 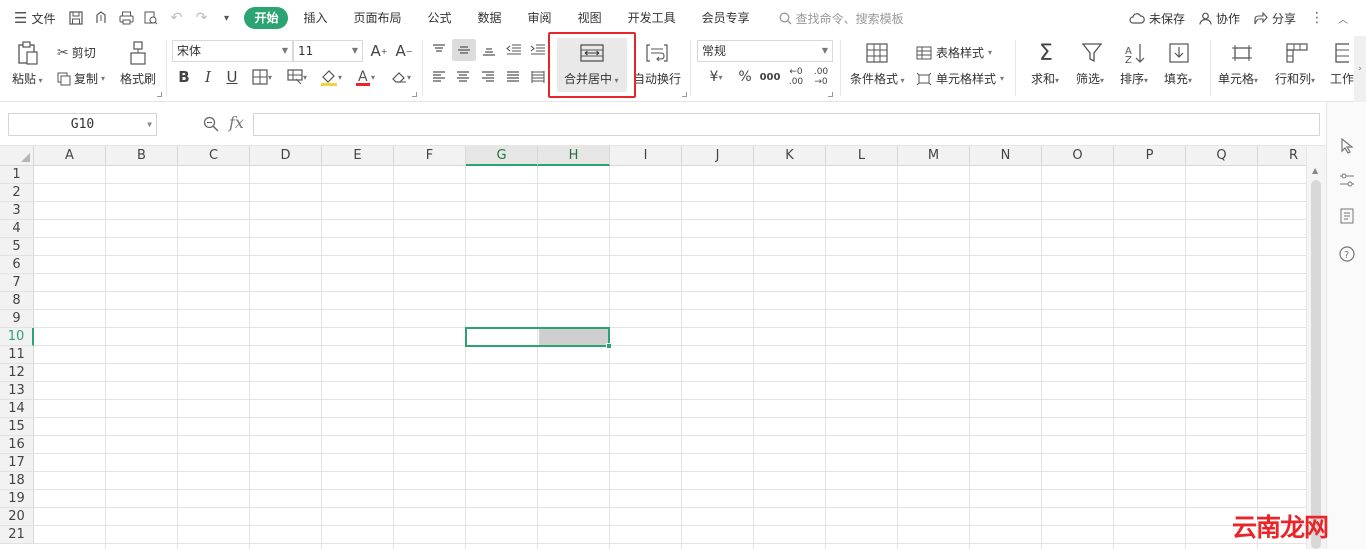 I want to click on column-header-m: M, so click(x=934, y=156).